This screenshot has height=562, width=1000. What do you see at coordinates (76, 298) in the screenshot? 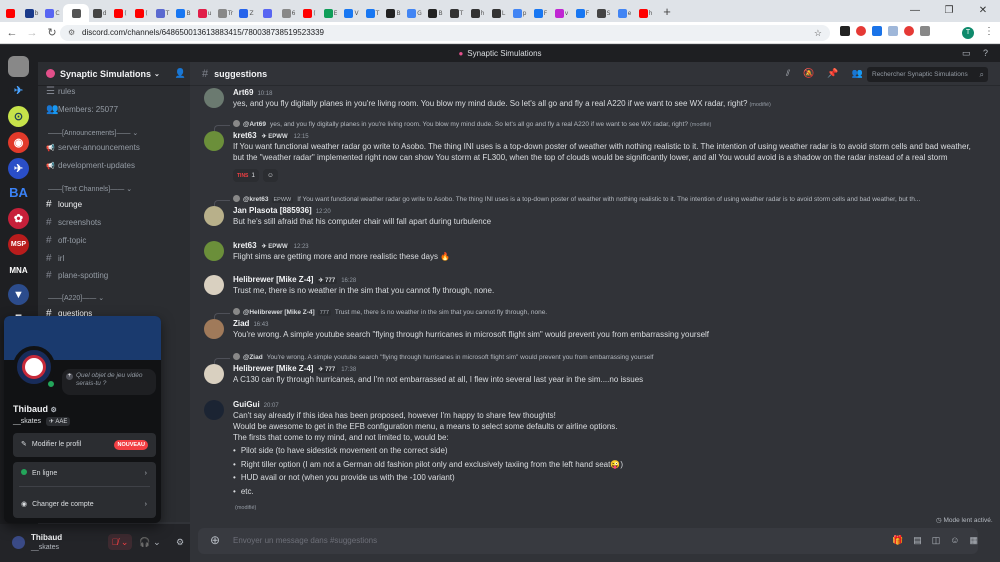
I see `channel-category: ——[A220]—— ⌄` at bounding box center [76, 298].